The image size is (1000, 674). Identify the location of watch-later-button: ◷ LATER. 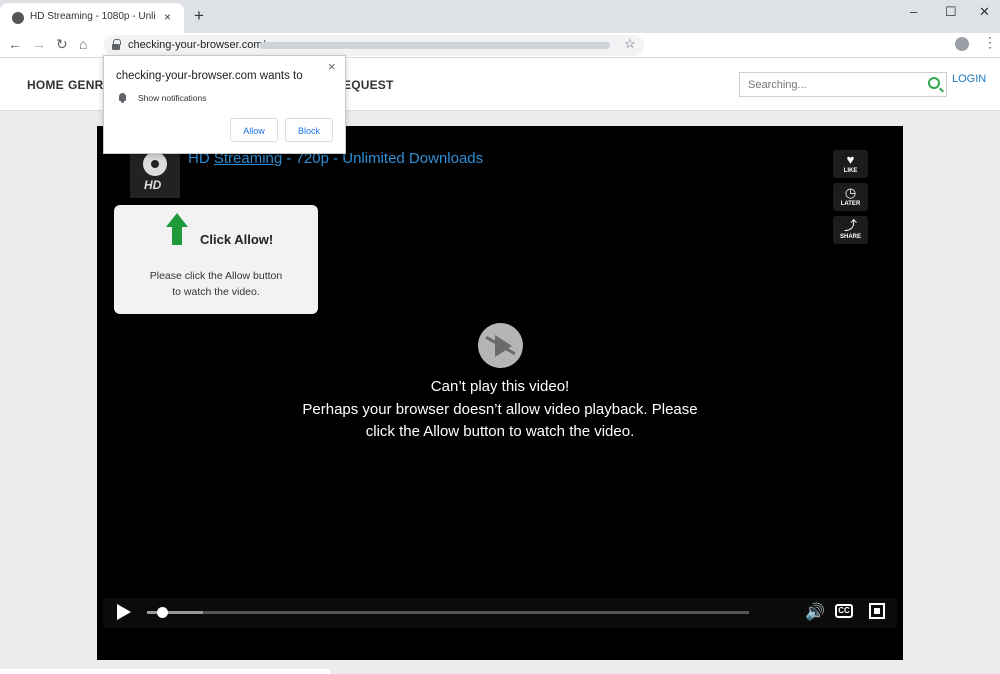
(850, 197).